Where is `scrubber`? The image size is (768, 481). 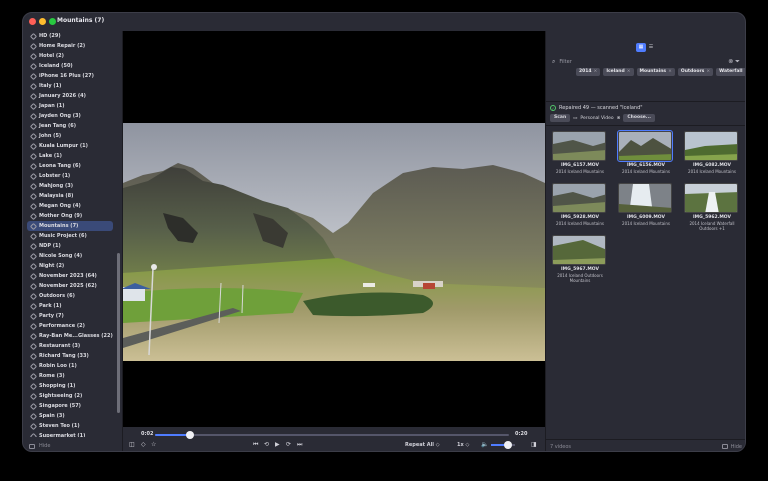 scrubber is located at coordinates (332, 435).